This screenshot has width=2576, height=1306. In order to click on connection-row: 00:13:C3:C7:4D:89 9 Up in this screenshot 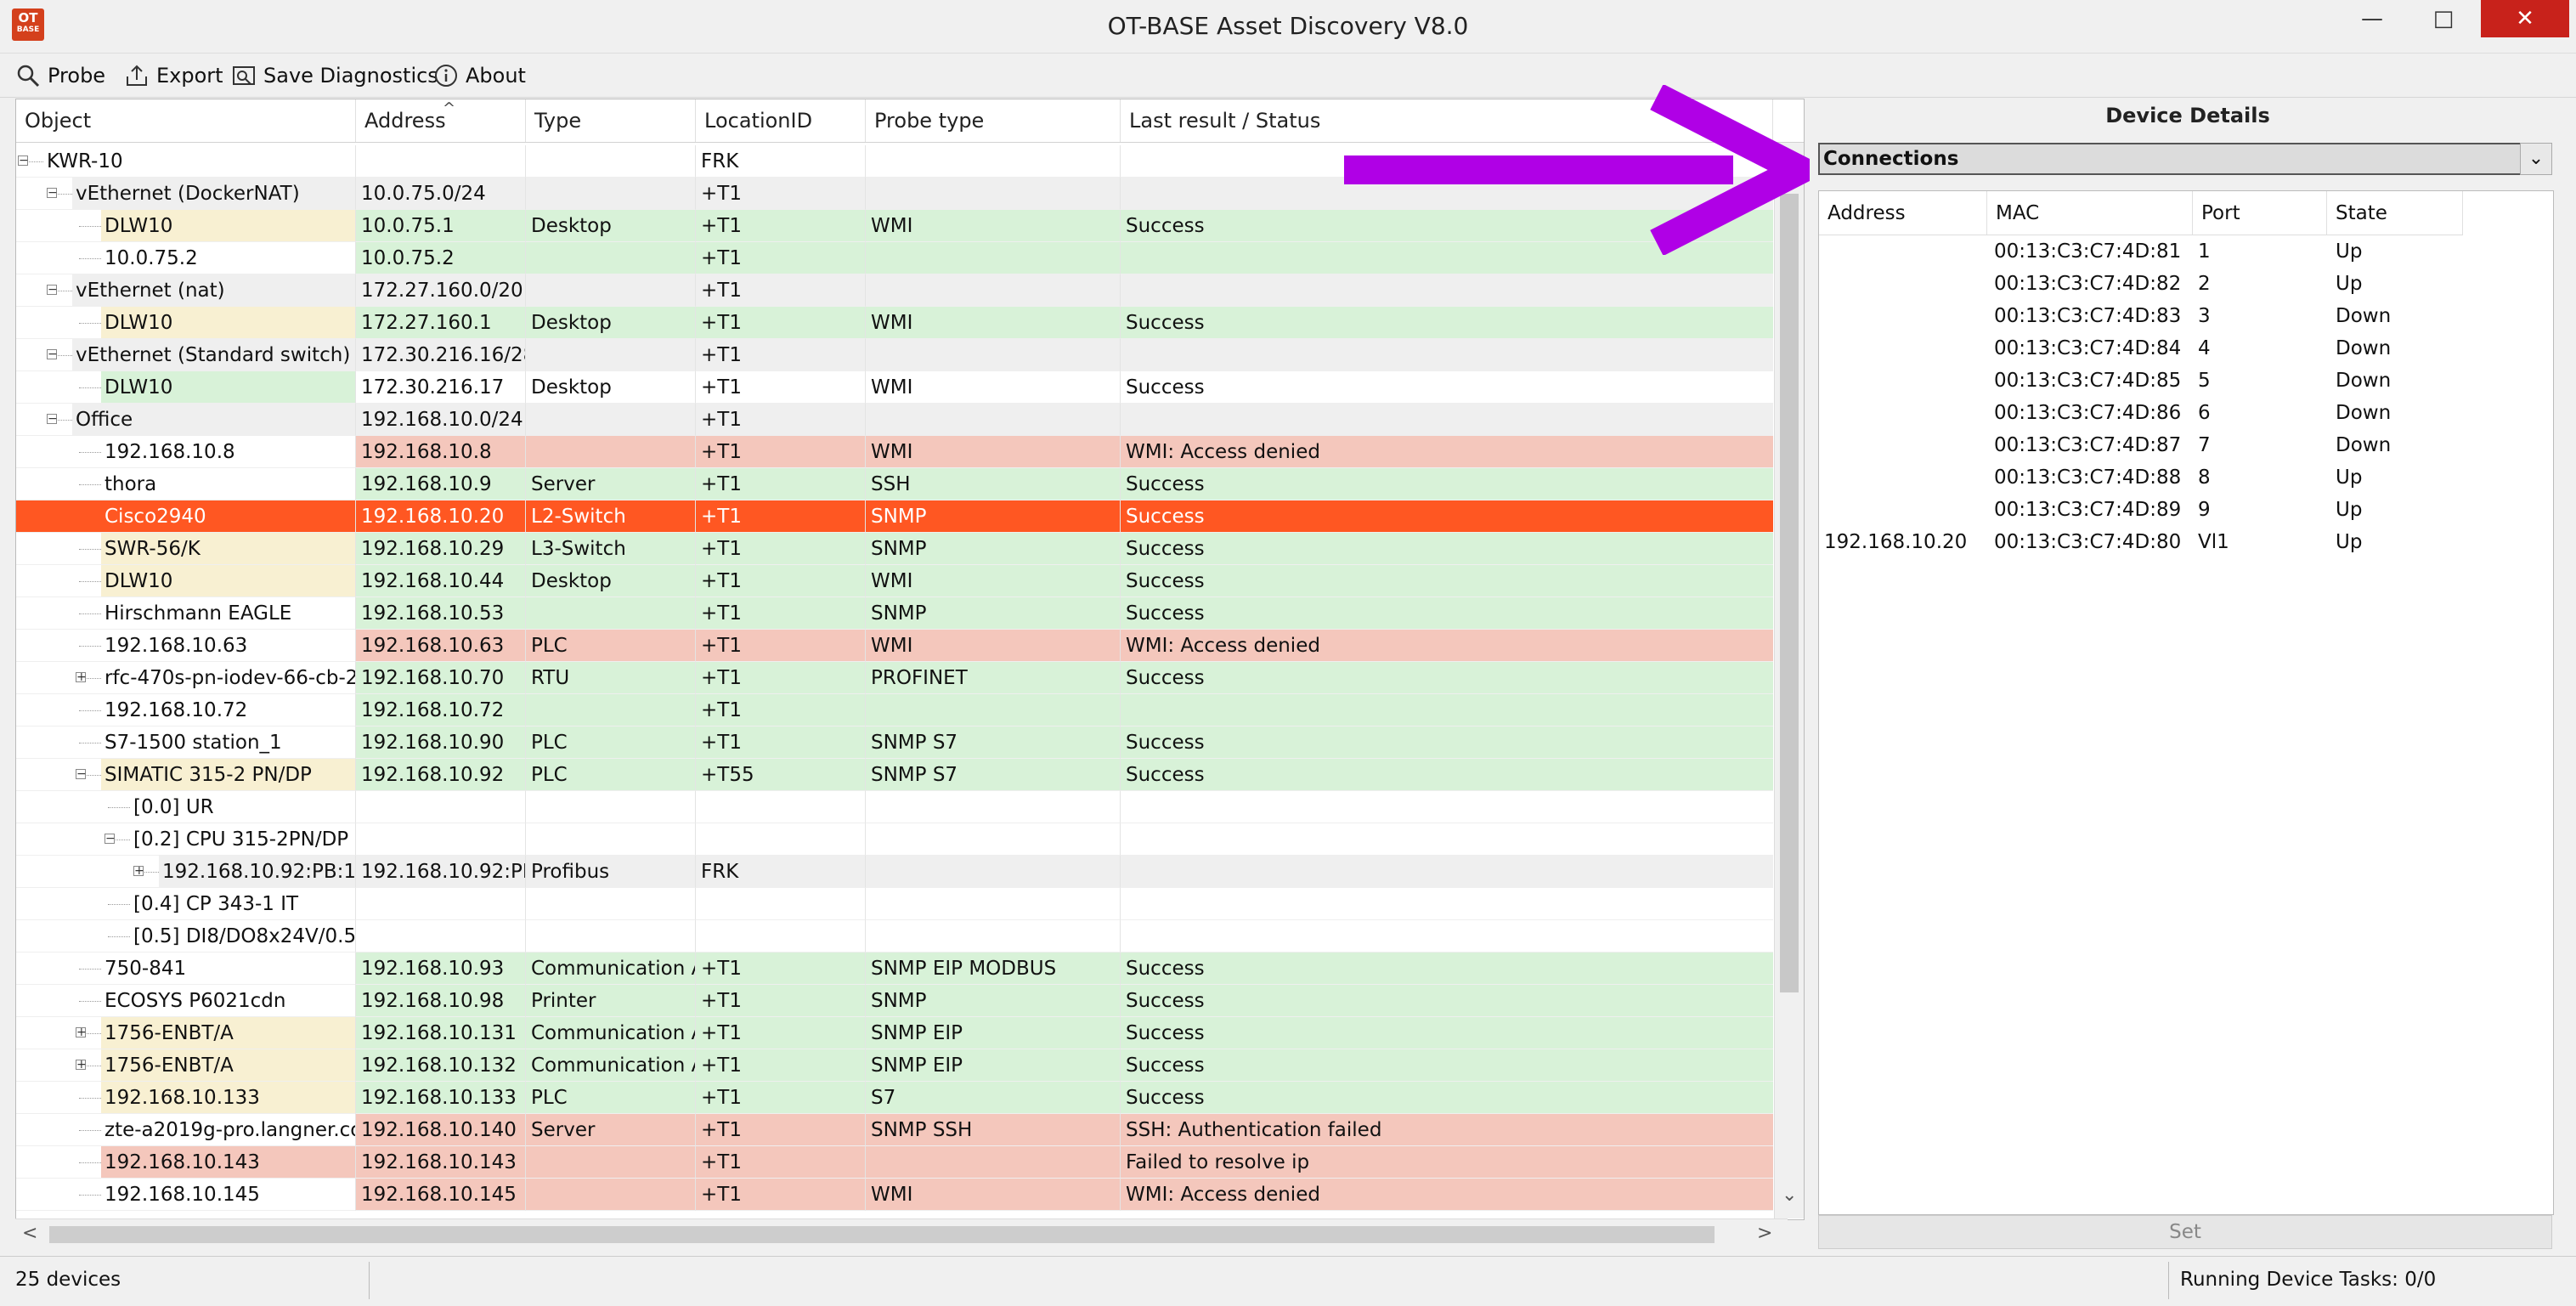, I will do `click(2185, 510)`.